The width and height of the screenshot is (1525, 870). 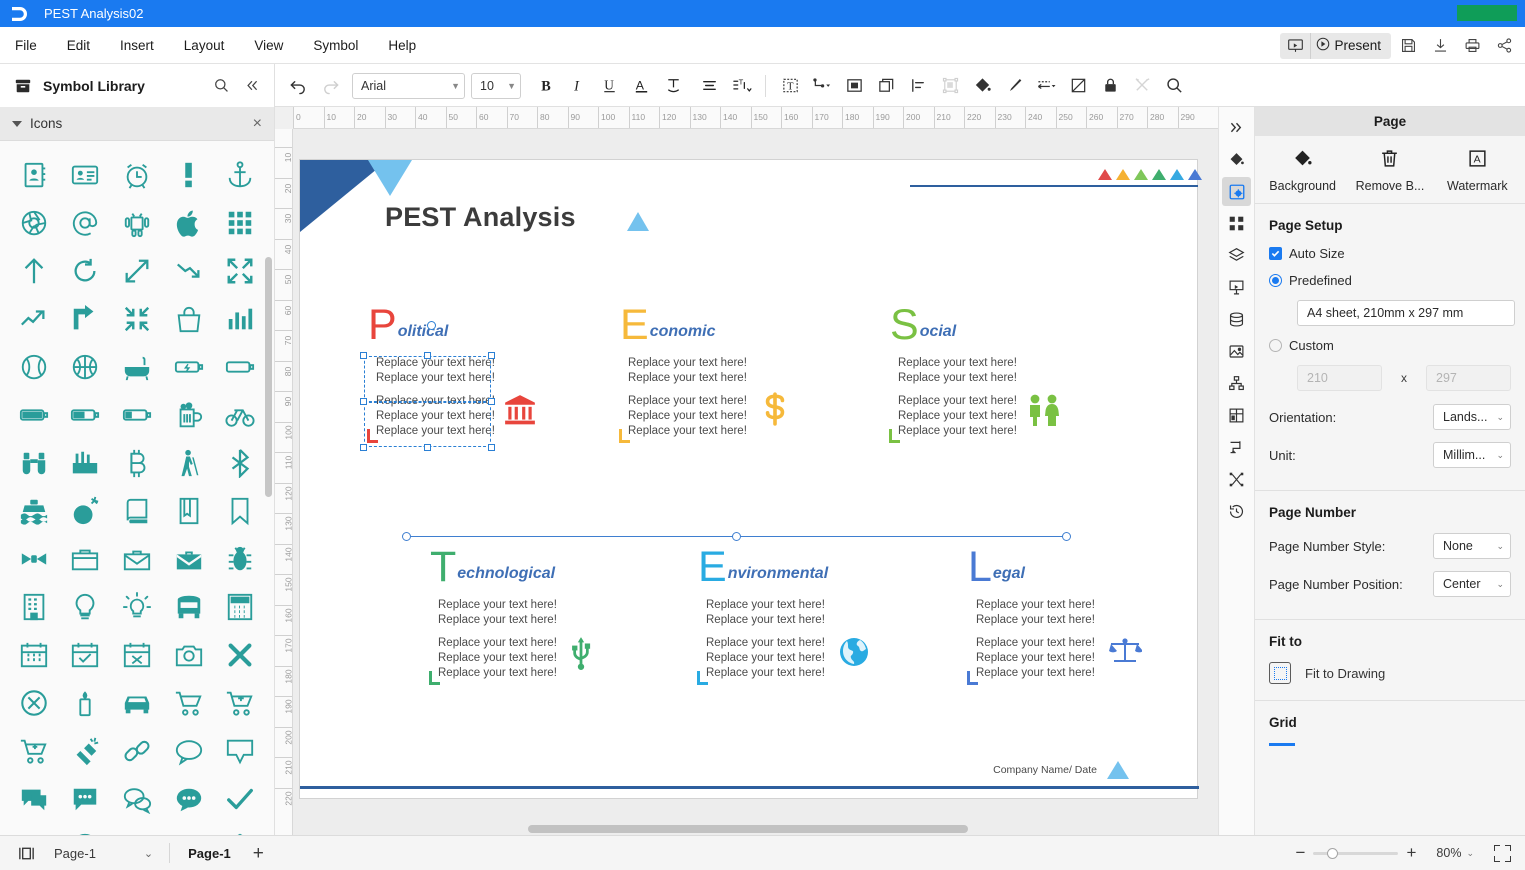 What do you see at coordinates (78, 45) in the screenshot?
I see `menu-edit: Edit` at bounding box center [78, 45].